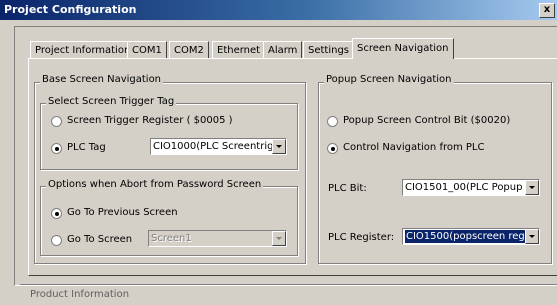  Describe the element at coordinates (100, 239) in the screenshot. I see `go-to-screen-label: Go To Screen` at that location.